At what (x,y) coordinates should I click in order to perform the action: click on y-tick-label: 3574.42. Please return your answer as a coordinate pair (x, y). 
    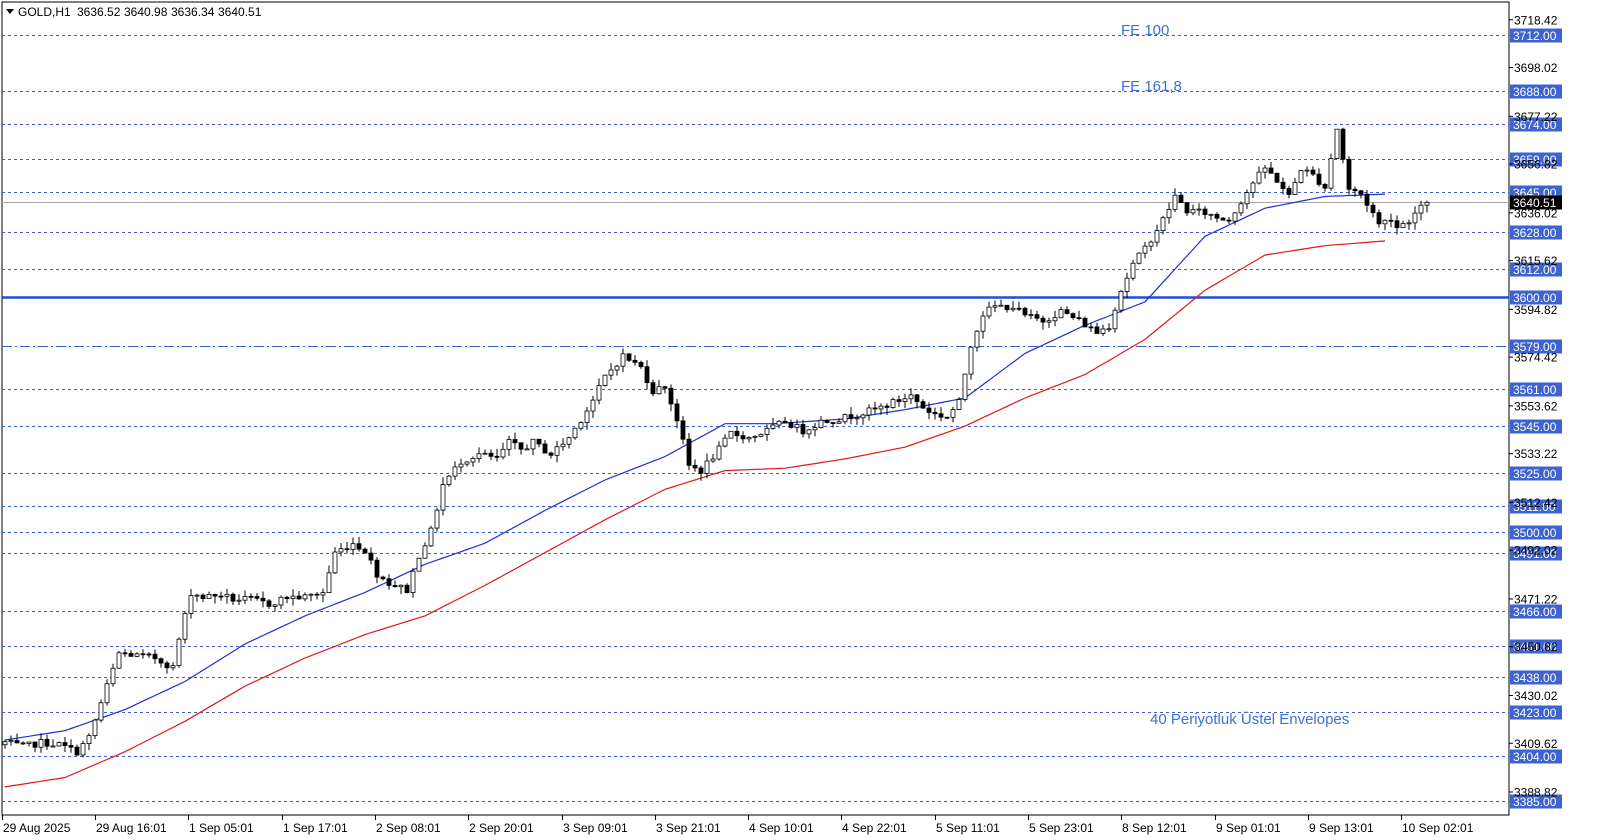
    Looking at the image, I should click on (1536, 358).